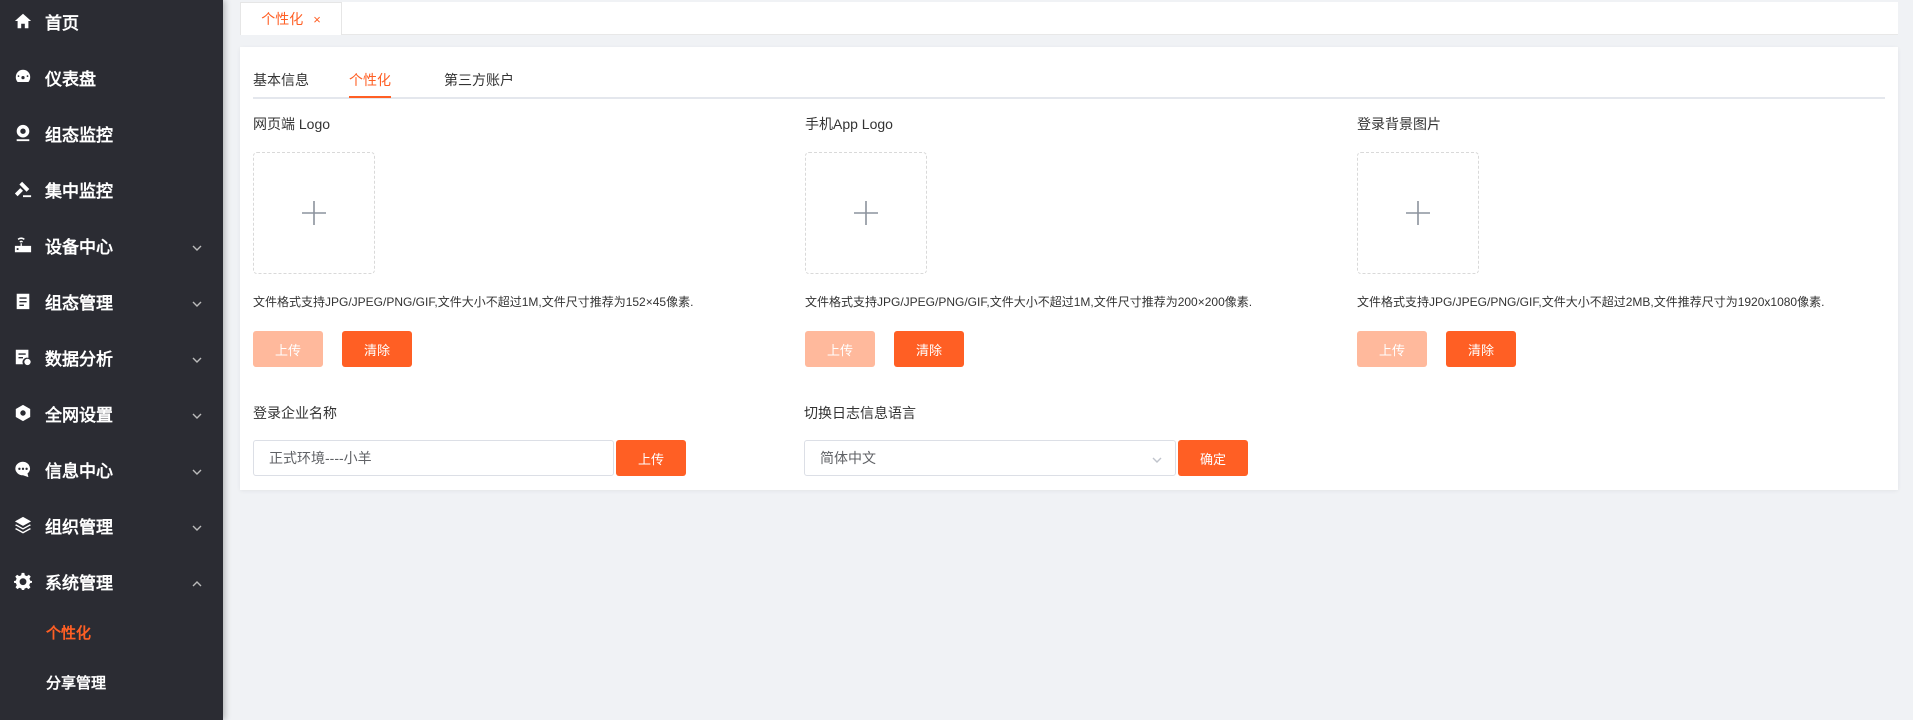 The image size is (1913, 720). Describe the element at coordinates (23, 301) in the screenshot. I see `clipboard-icon` at that location.